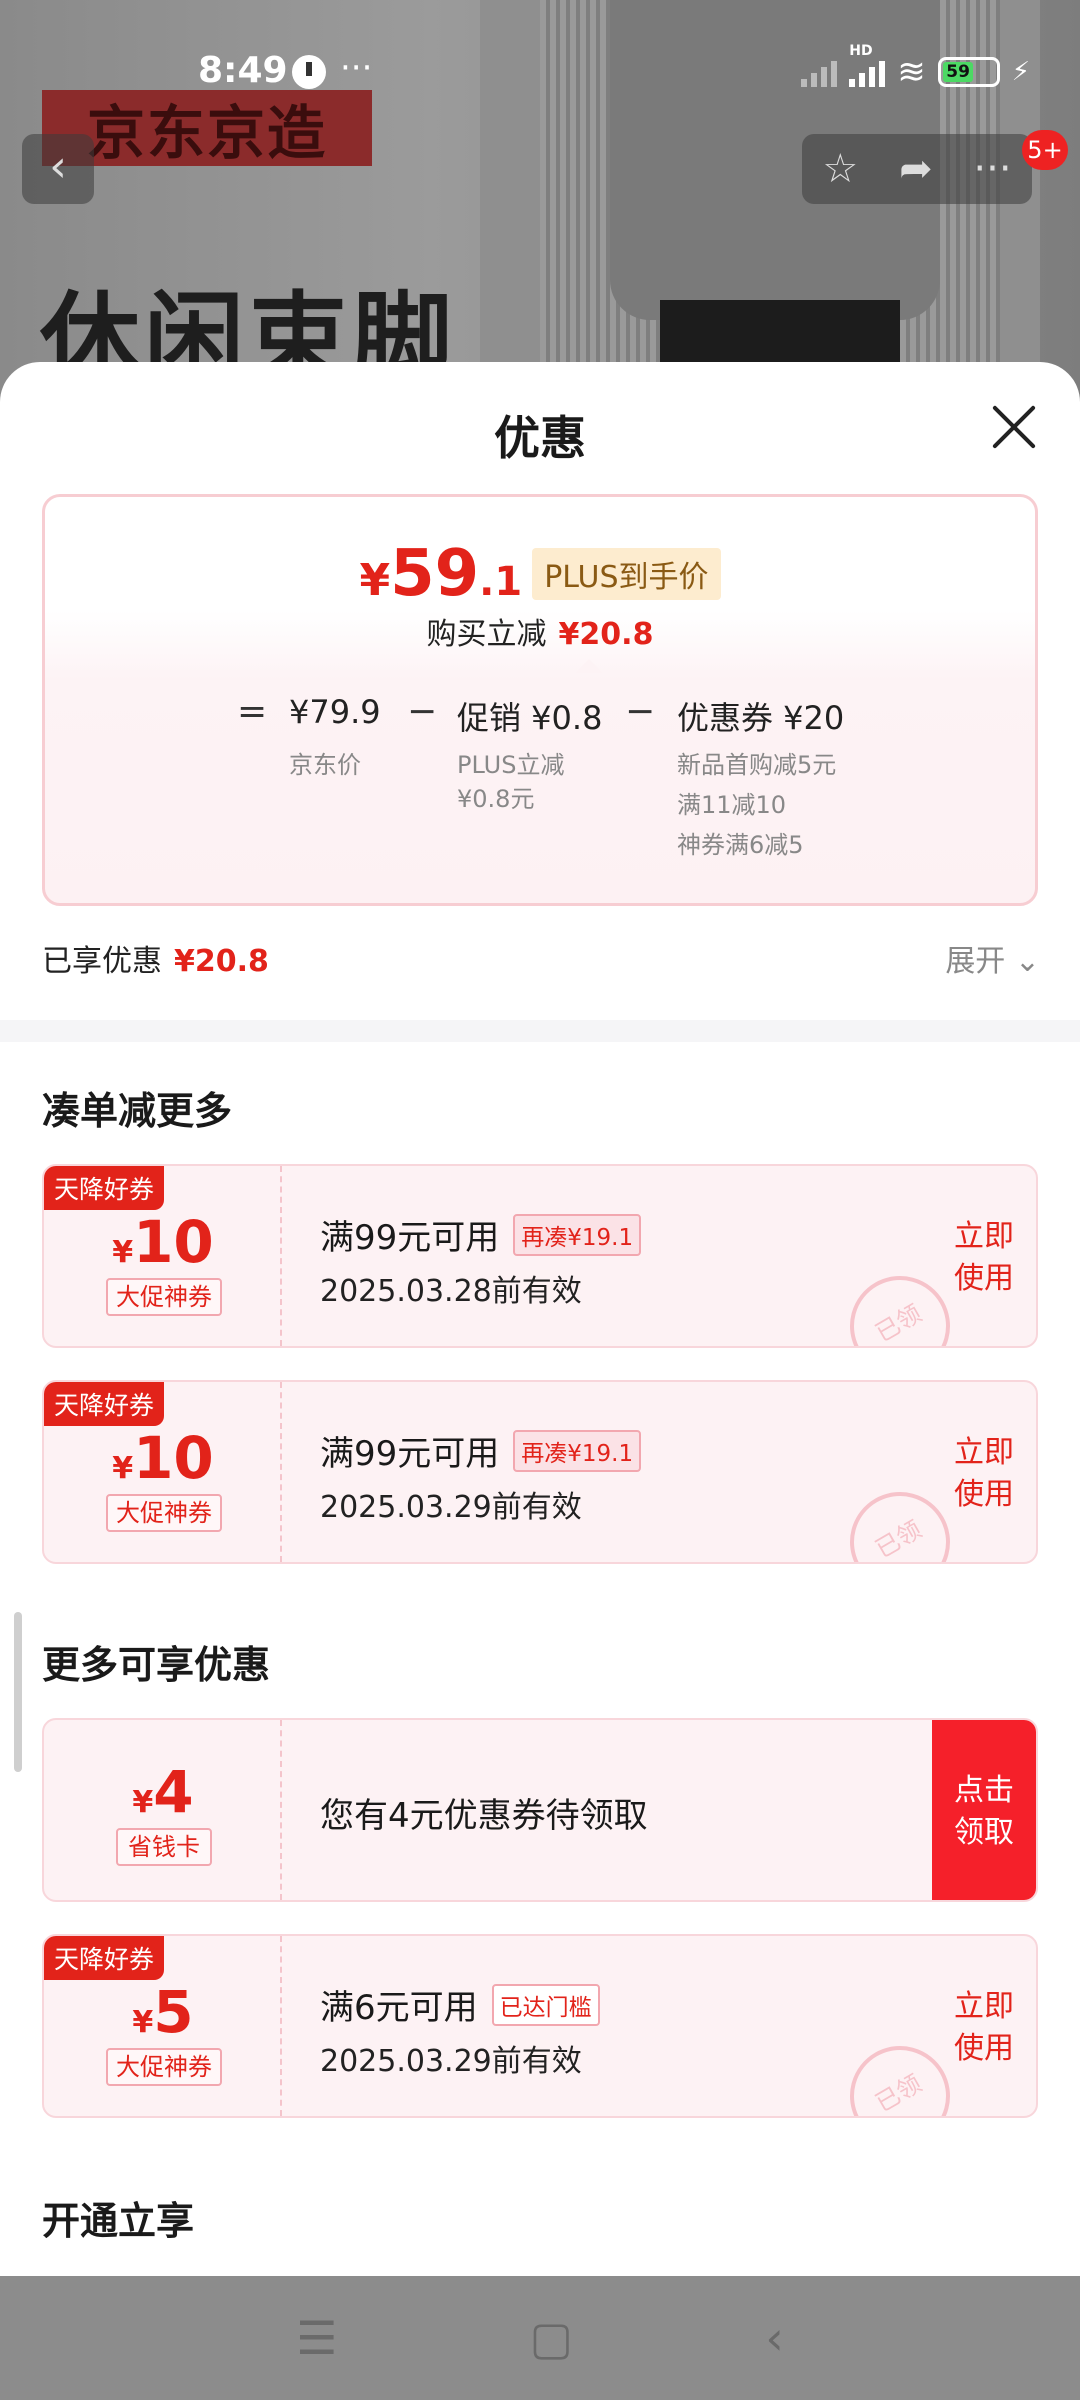 The width and height of the screenshot is (1080, 2400). I want to click on price-decimal: .1, so click(501, 582).